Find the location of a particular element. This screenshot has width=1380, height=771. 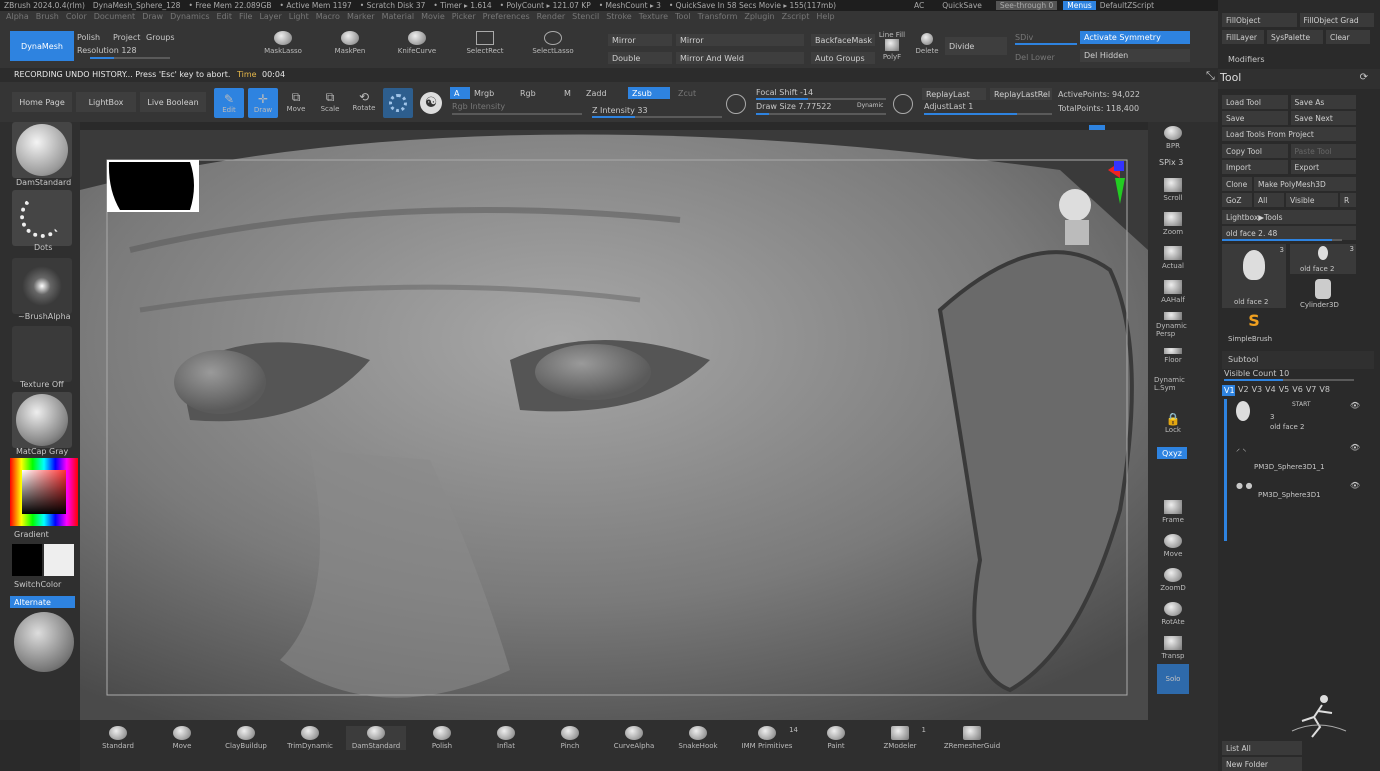

menu-picker: Picker is located at coordinates (464, 16).